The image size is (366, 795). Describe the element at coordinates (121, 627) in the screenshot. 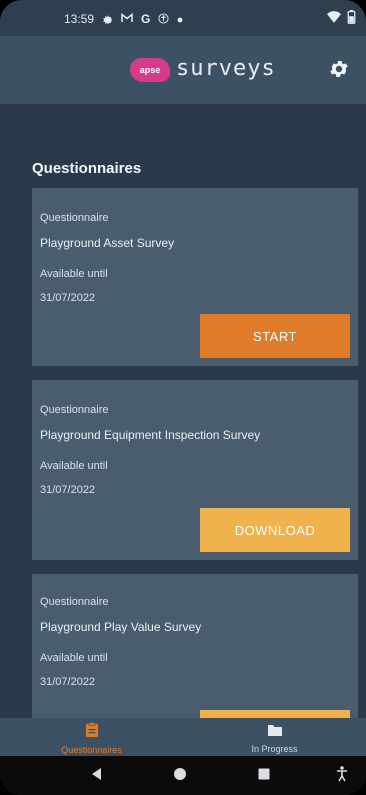

I see `card-name: Playground Play Value Survey` at that location.